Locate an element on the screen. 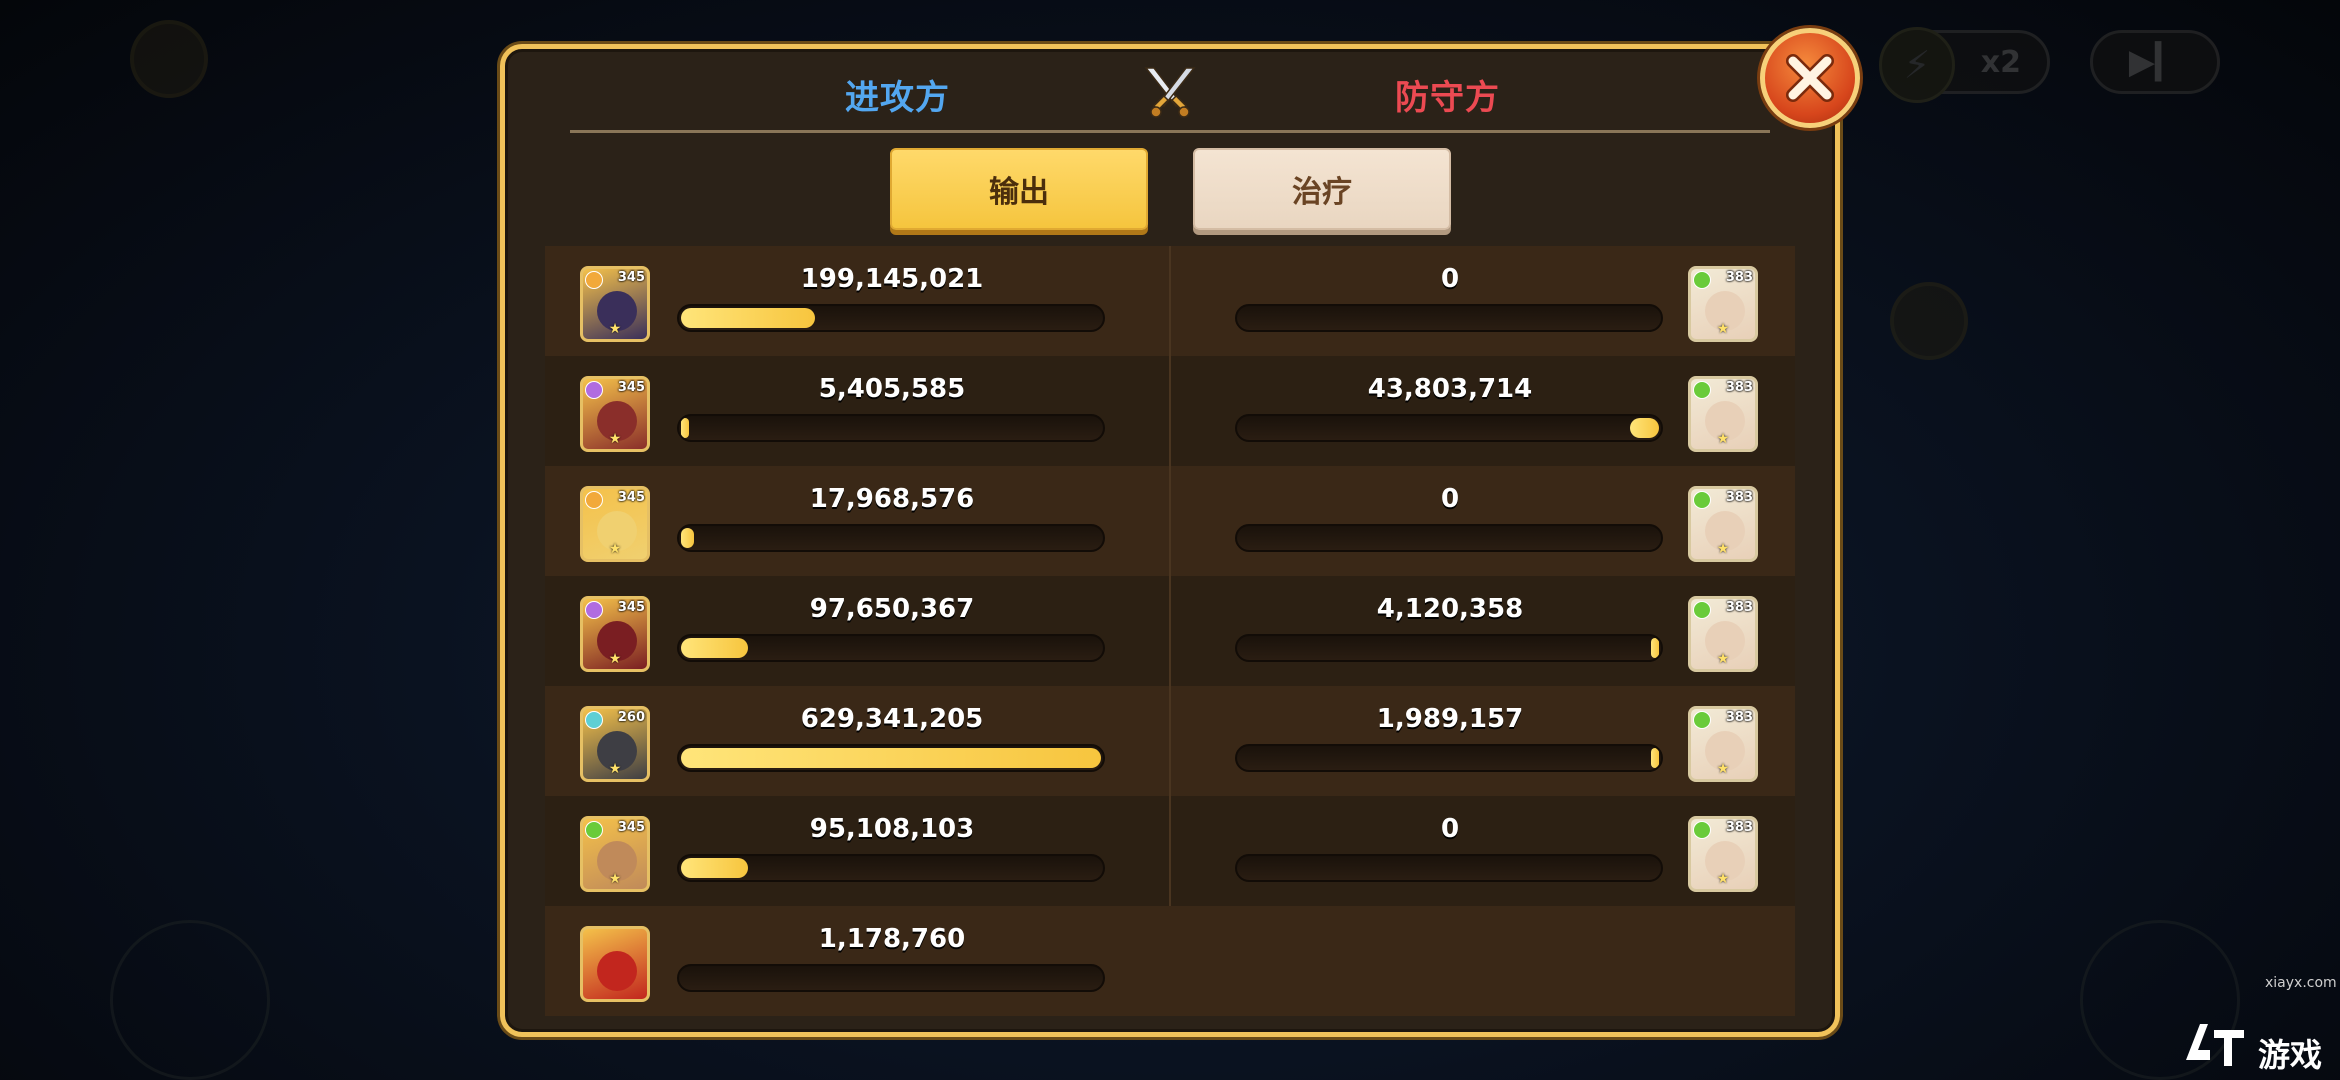 The image size is (2340, 1080). speed-button: ⚡ x2 is located at coordinates (1964, 65).